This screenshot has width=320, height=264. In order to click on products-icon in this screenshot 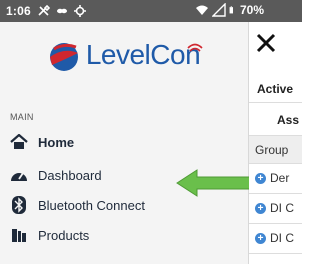, I will do `click(19, 235)`.